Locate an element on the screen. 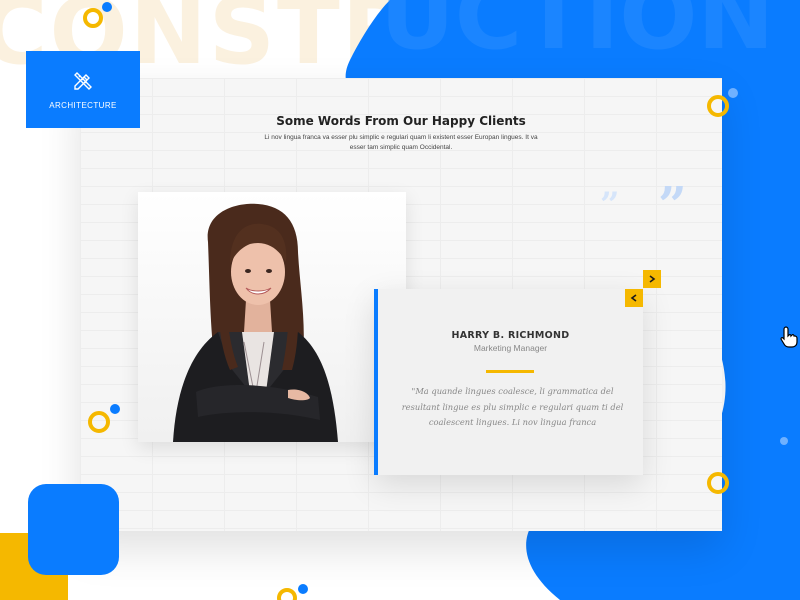  pencil-ruler-icon is located at coordinates (83, 81).